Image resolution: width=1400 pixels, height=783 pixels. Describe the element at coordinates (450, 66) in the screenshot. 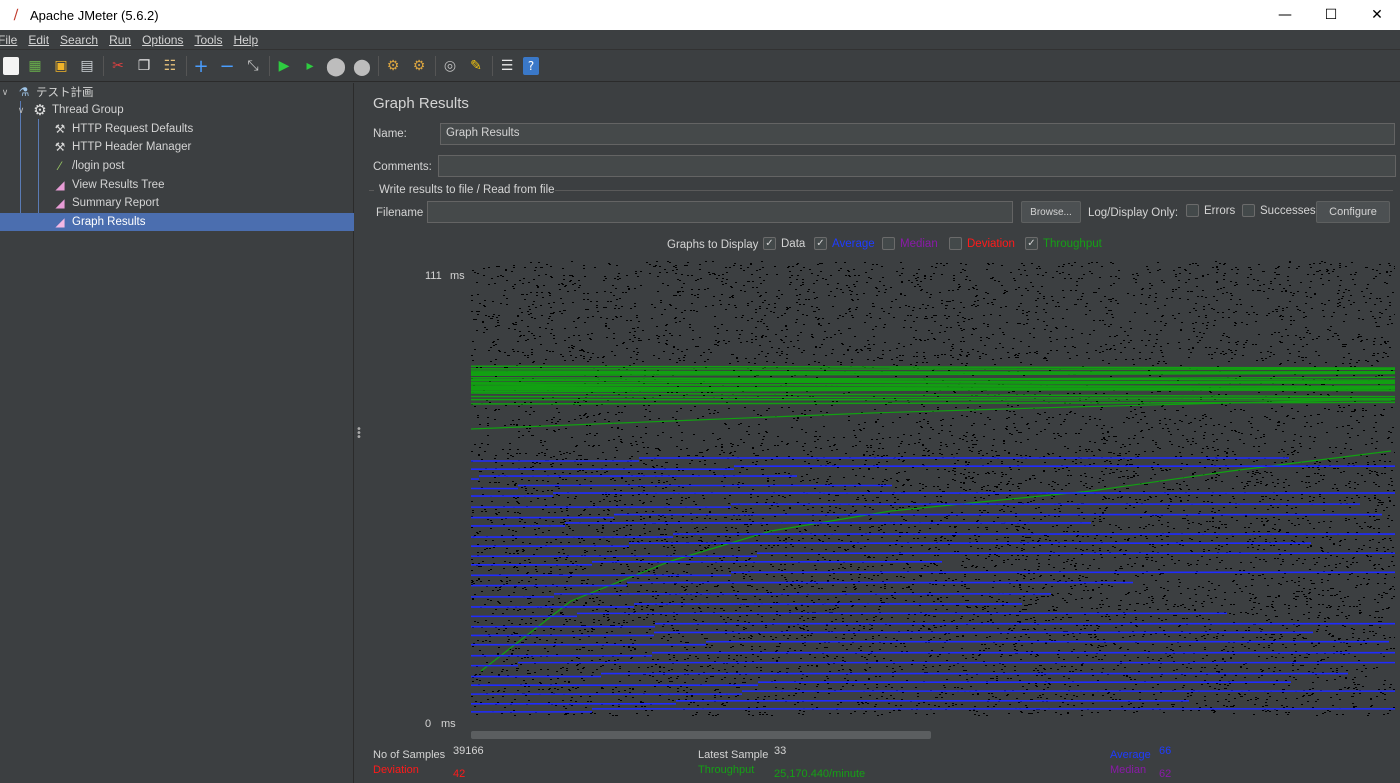

I see `search-icon: ◎` at that location.